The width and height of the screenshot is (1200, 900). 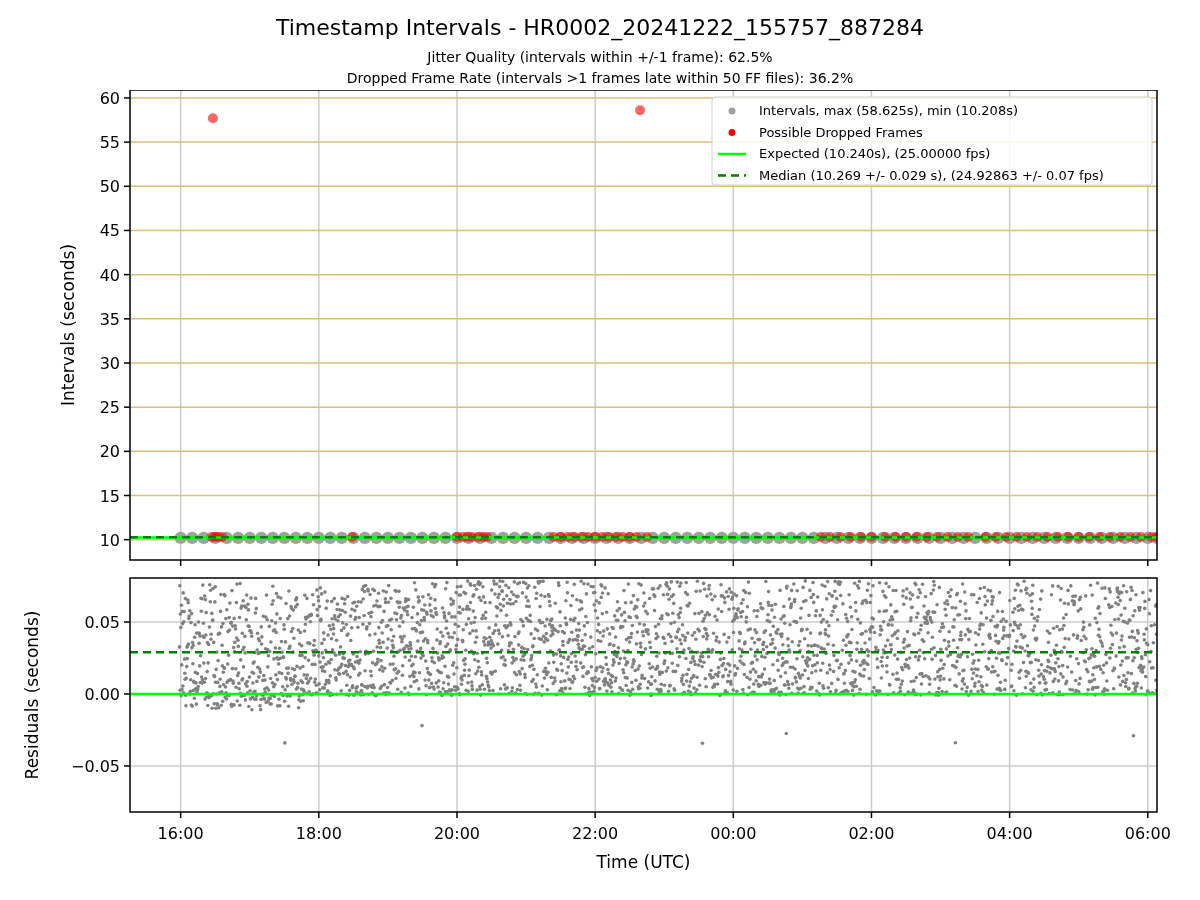 I want to click on x-tick-label: 00:00, so click(x=733, y=833).